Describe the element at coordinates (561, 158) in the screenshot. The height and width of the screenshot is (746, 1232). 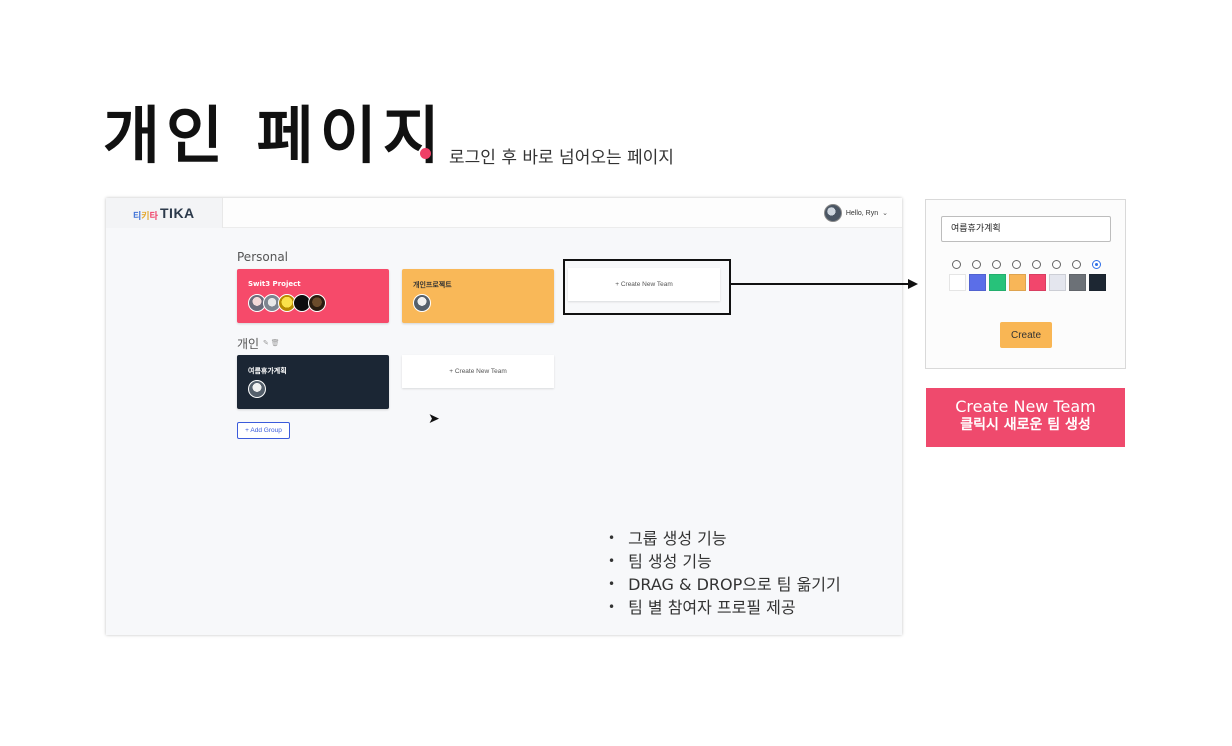
I see `slide-subtitle: 로그인 후 바로 넘어오는 페이지` at that location.